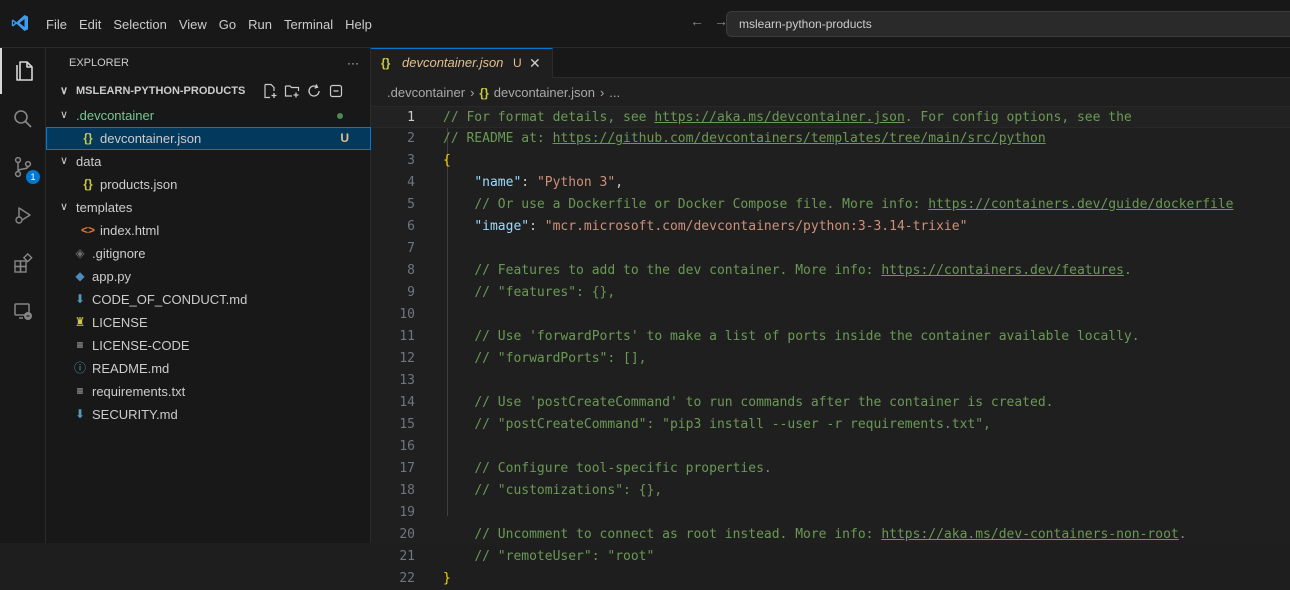  What do you see at coordinates (447, 578) in the screenshot?
I see `code-token: }` at bounding box center [447, 578].